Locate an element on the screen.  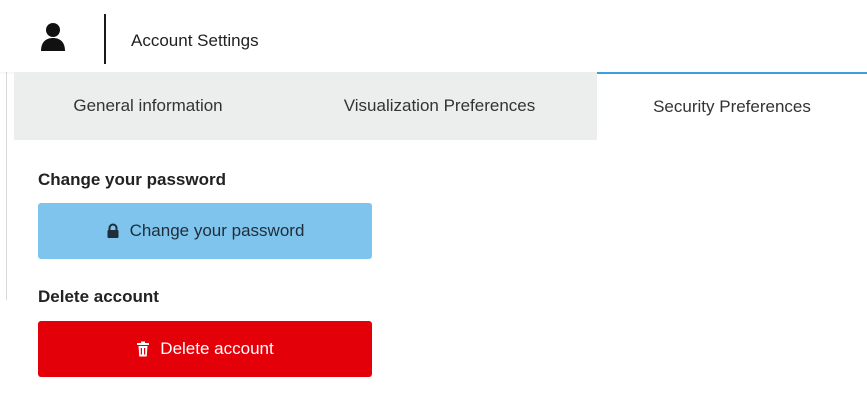
tab-security-preferences: Security Preferences is located at coordinates (732, 106).